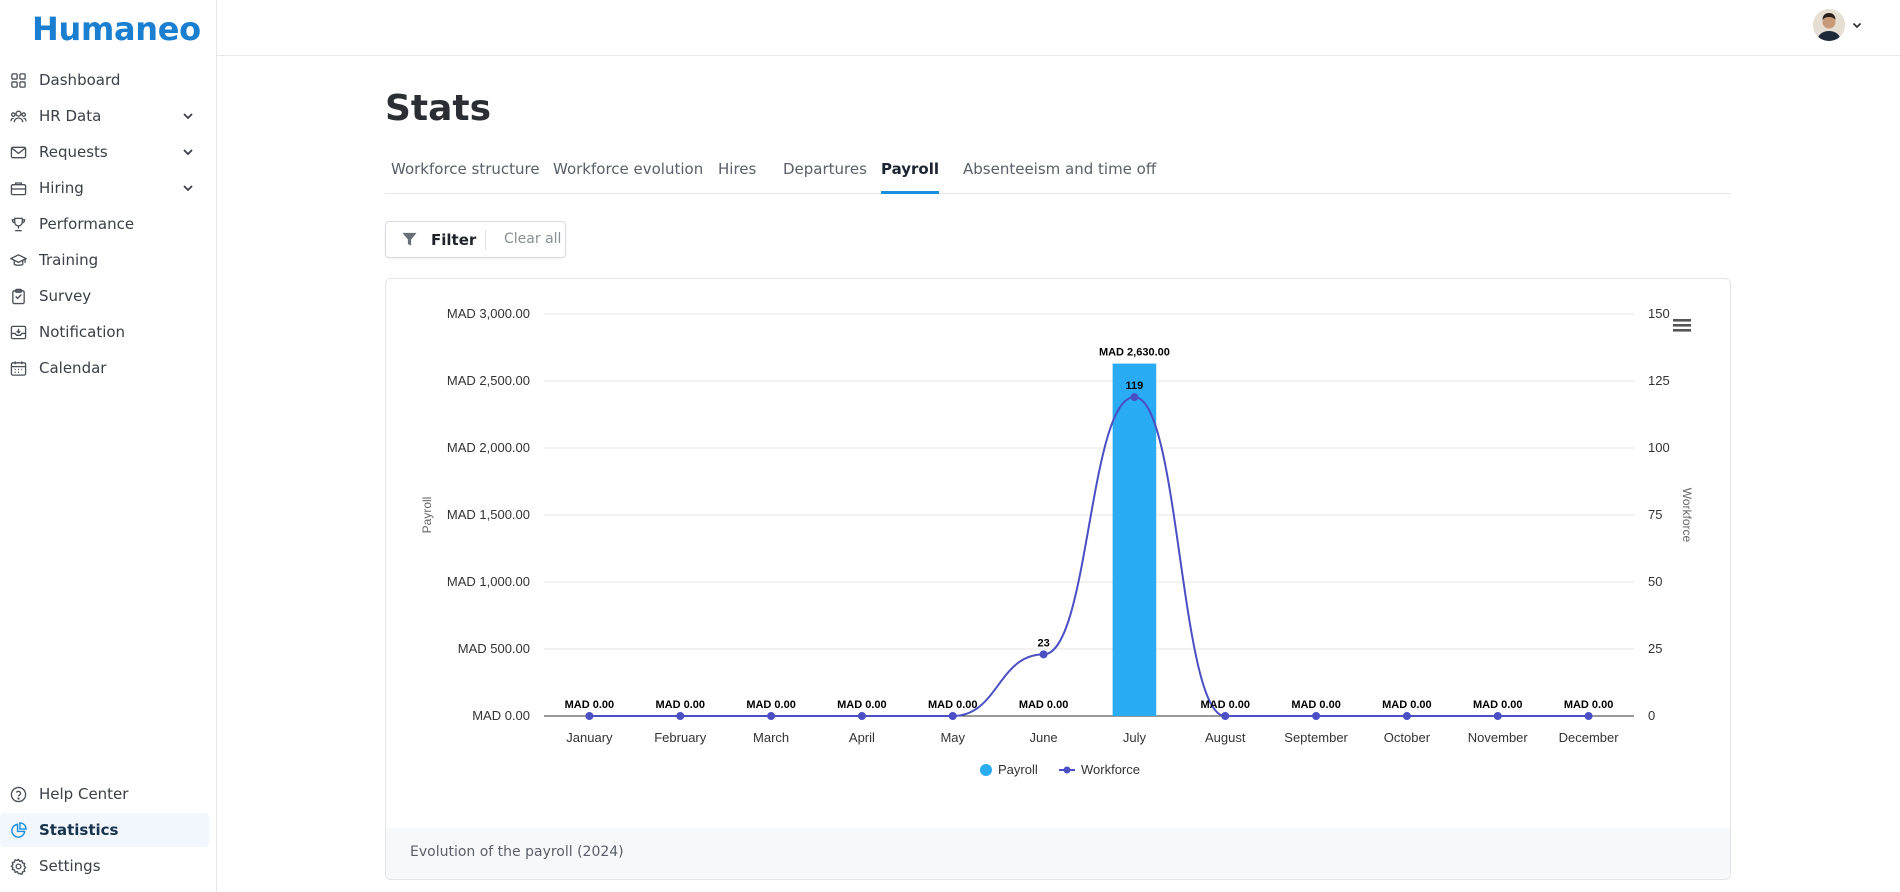 This screenshot has width=1900, height=892. Describe the element at coordinates (1659, 380) in the screenshot. I see `y2-tick-label: 125` at that location.